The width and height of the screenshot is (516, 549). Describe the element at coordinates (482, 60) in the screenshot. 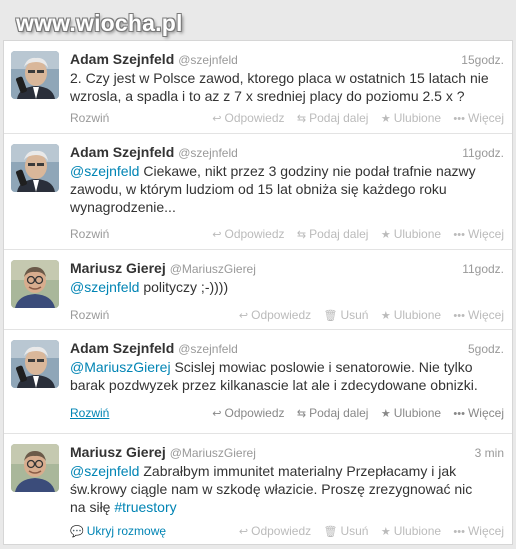

I see `tweet-timestamp: 15godz.` at that location.